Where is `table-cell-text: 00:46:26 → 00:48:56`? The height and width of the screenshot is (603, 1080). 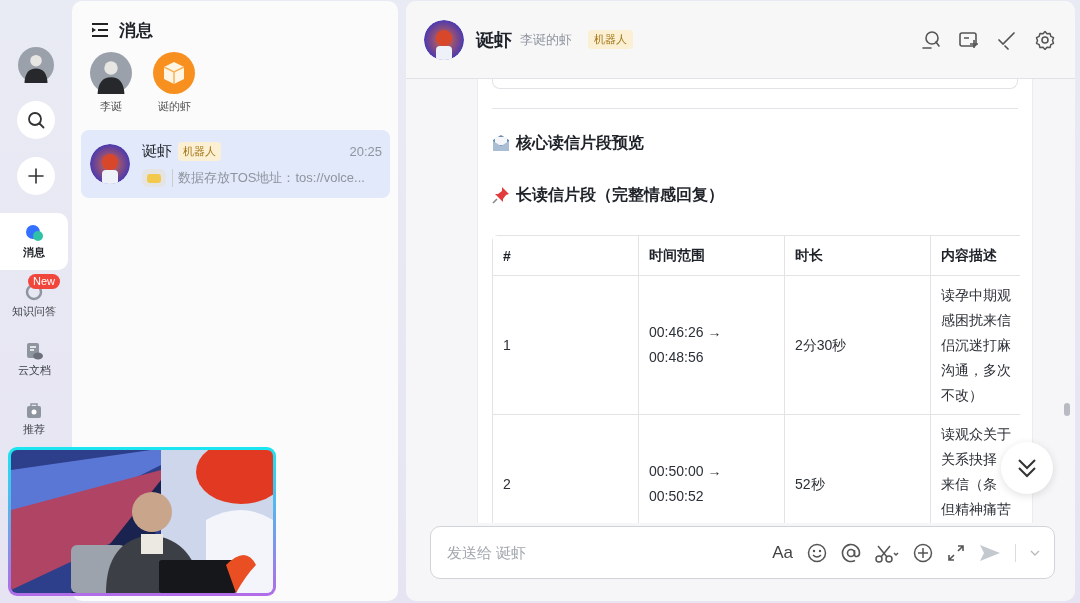
table-cell-text: 00:46:26 → 00:48:56 is located at coordinates (685, 345).